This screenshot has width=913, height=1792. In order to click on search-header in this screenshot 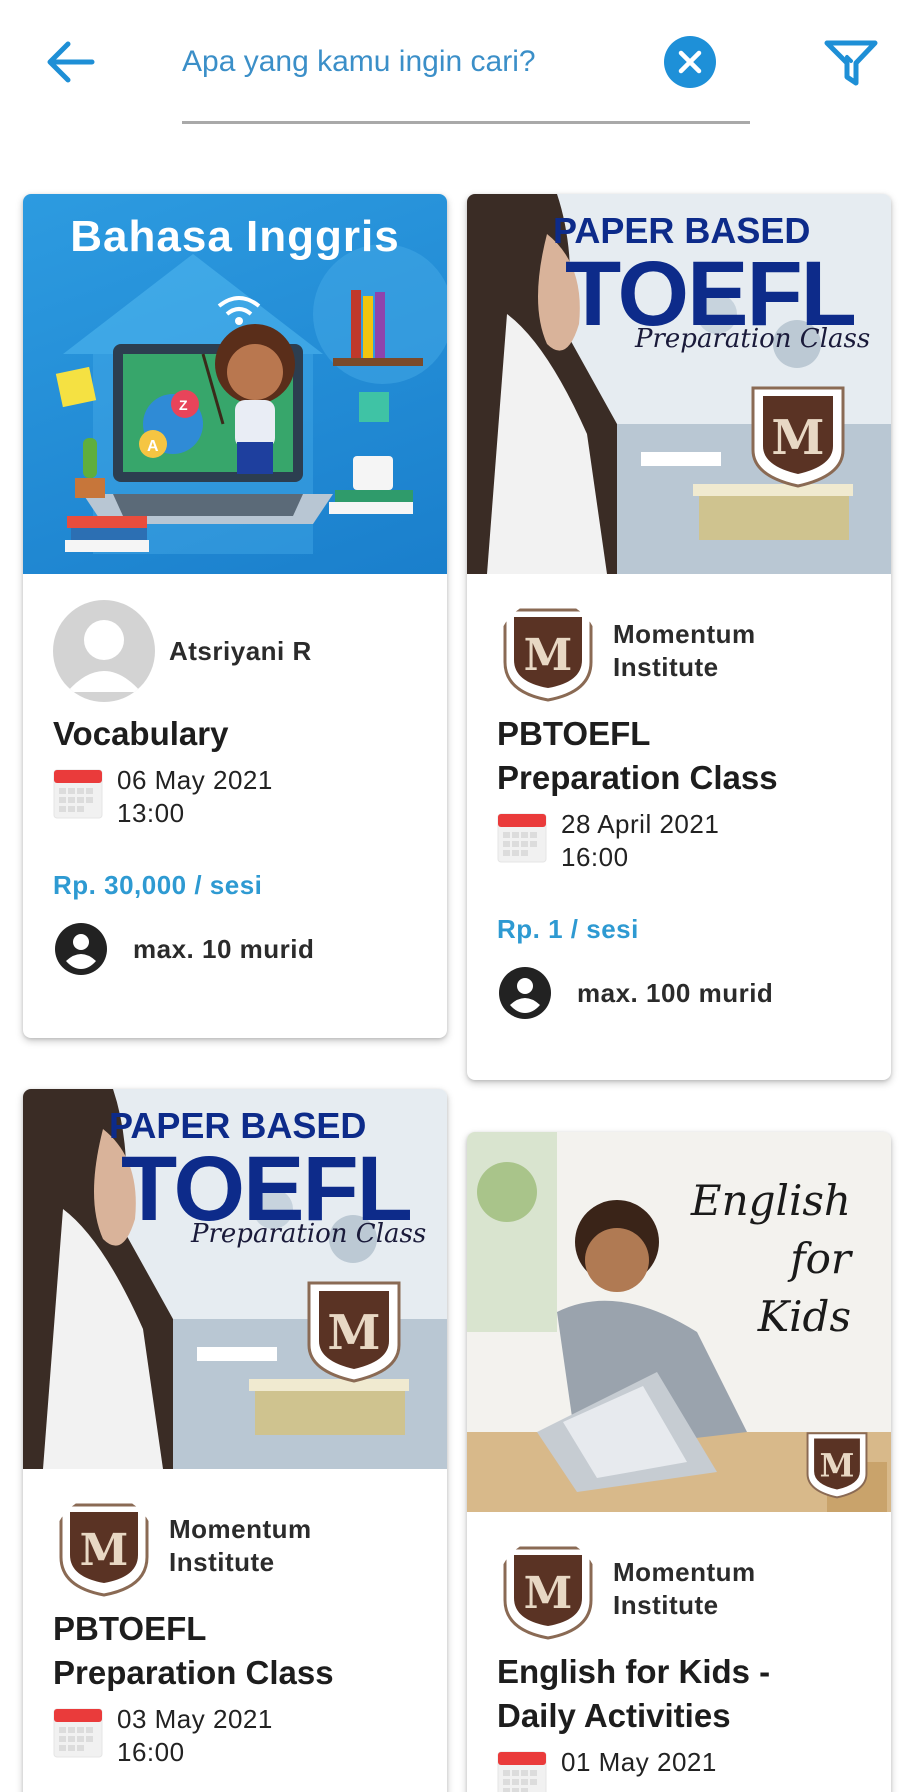, I will do `click(456, 75)`.